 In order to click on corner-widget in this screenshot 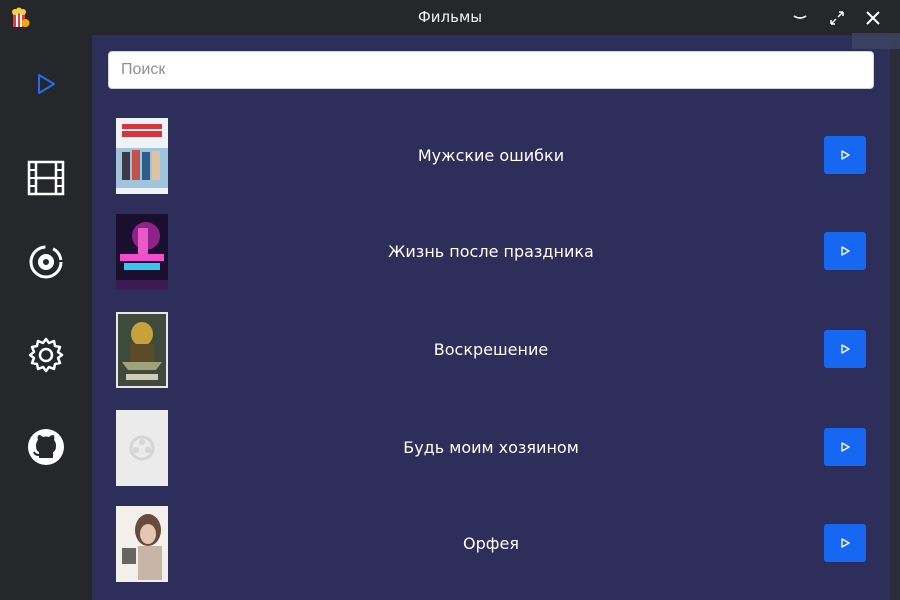, I will do `click(876, 41)`.